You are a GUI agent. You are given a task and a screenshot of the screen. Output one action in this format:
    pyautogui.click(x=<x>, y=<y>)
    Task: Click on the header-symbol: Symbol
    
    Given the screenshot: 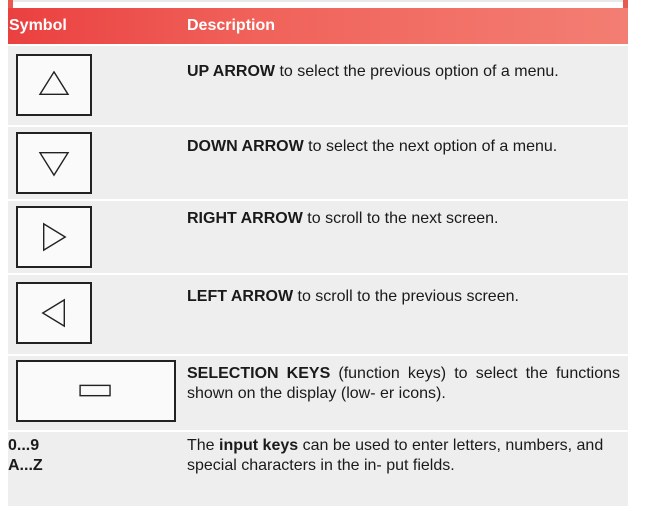 What is the action you would take?
    pyautogui.click(x=38, y=25)
    